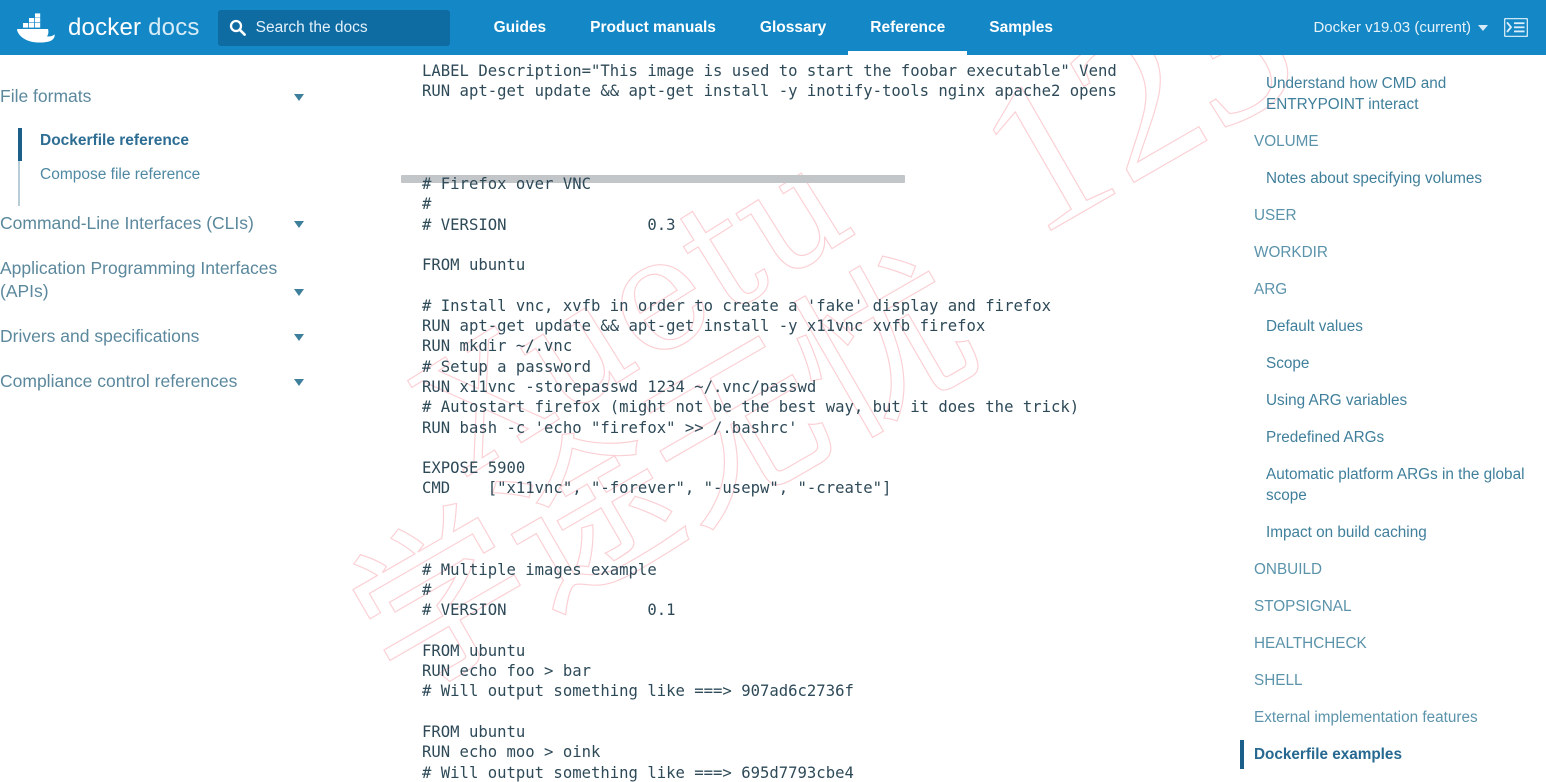 The width and height of the screenshot is (1546, 782). I want to click on sidebar-item-dockerfile-reference: Dockerfile reference, so click(185, 141).